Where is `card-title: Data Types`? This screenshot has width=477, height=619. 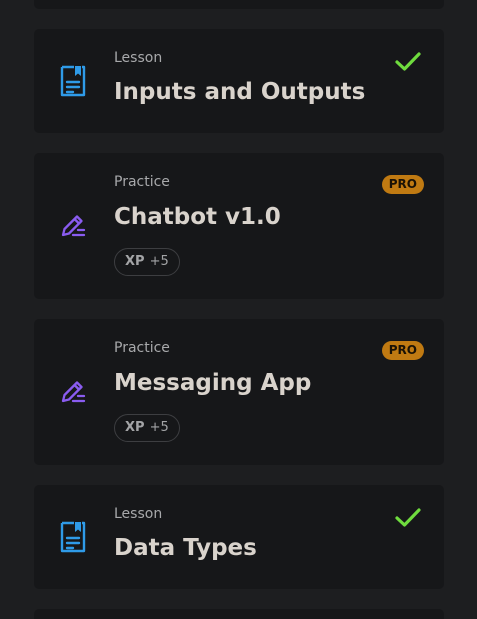
card-title: Data Types is located at coordinates (185, 548).